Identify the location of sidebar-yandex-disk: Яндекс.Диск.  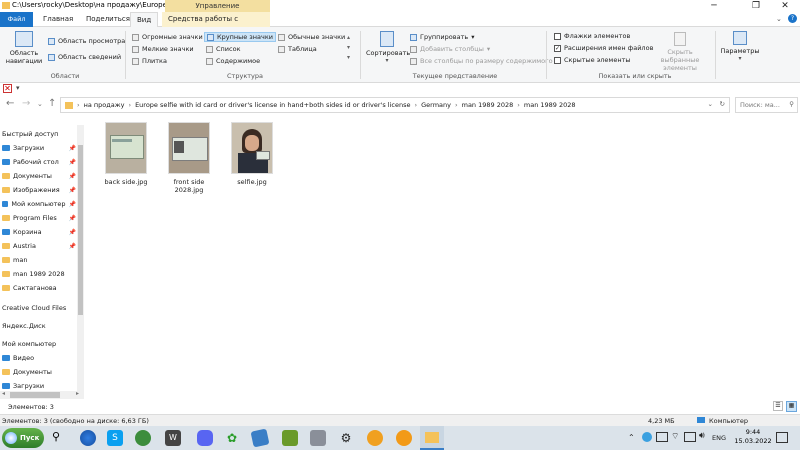
(39, 326).